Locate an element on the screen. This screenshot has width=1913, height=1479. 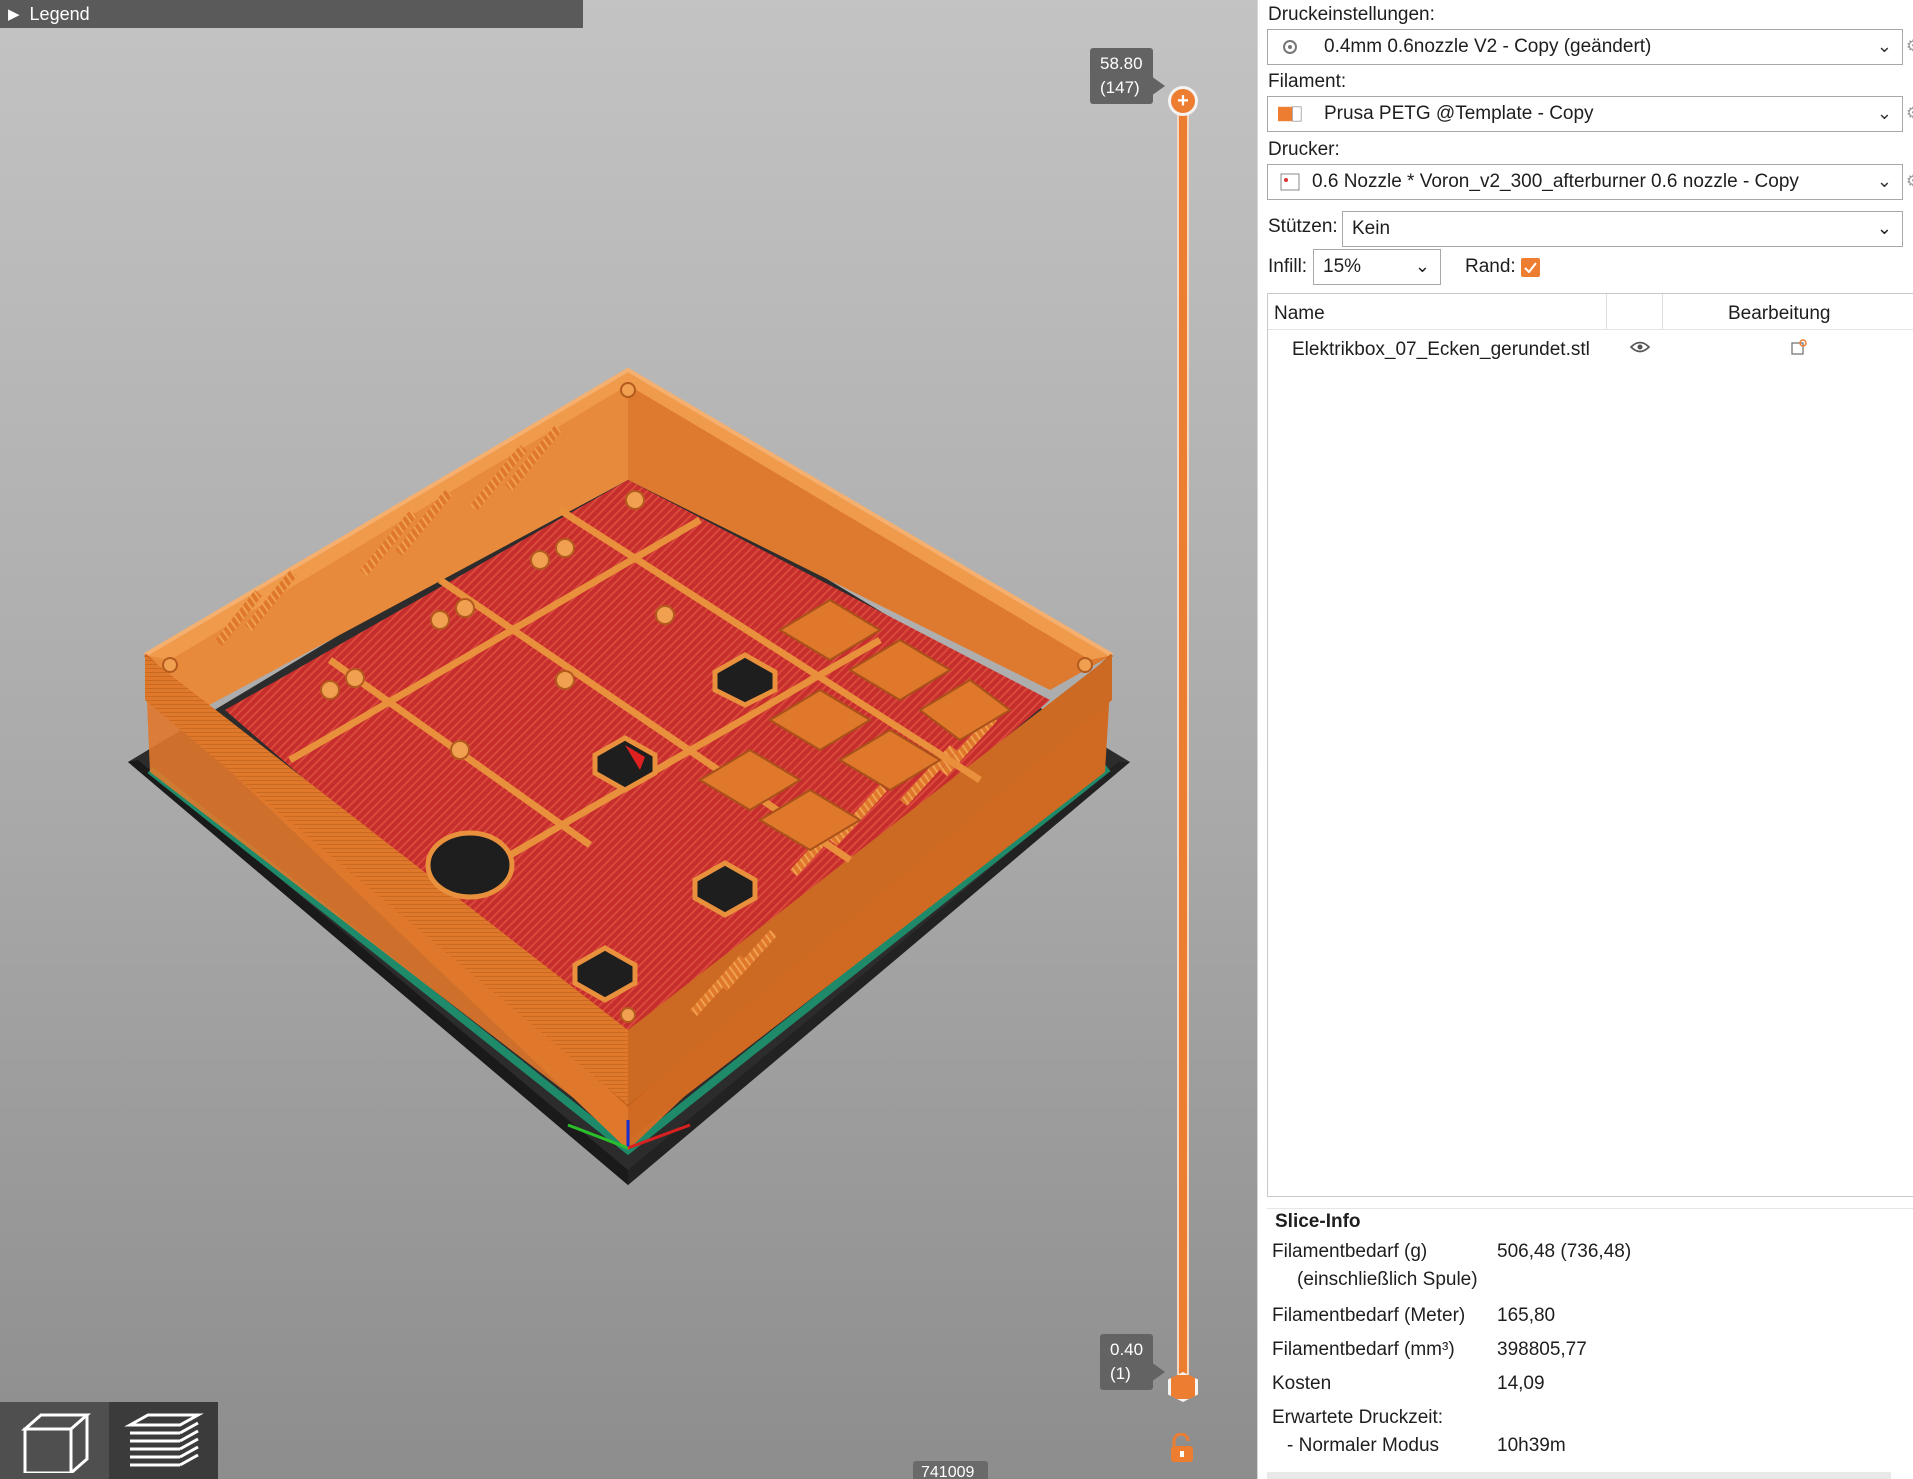
export-button-strip is located at coordinates (1579, 1475).